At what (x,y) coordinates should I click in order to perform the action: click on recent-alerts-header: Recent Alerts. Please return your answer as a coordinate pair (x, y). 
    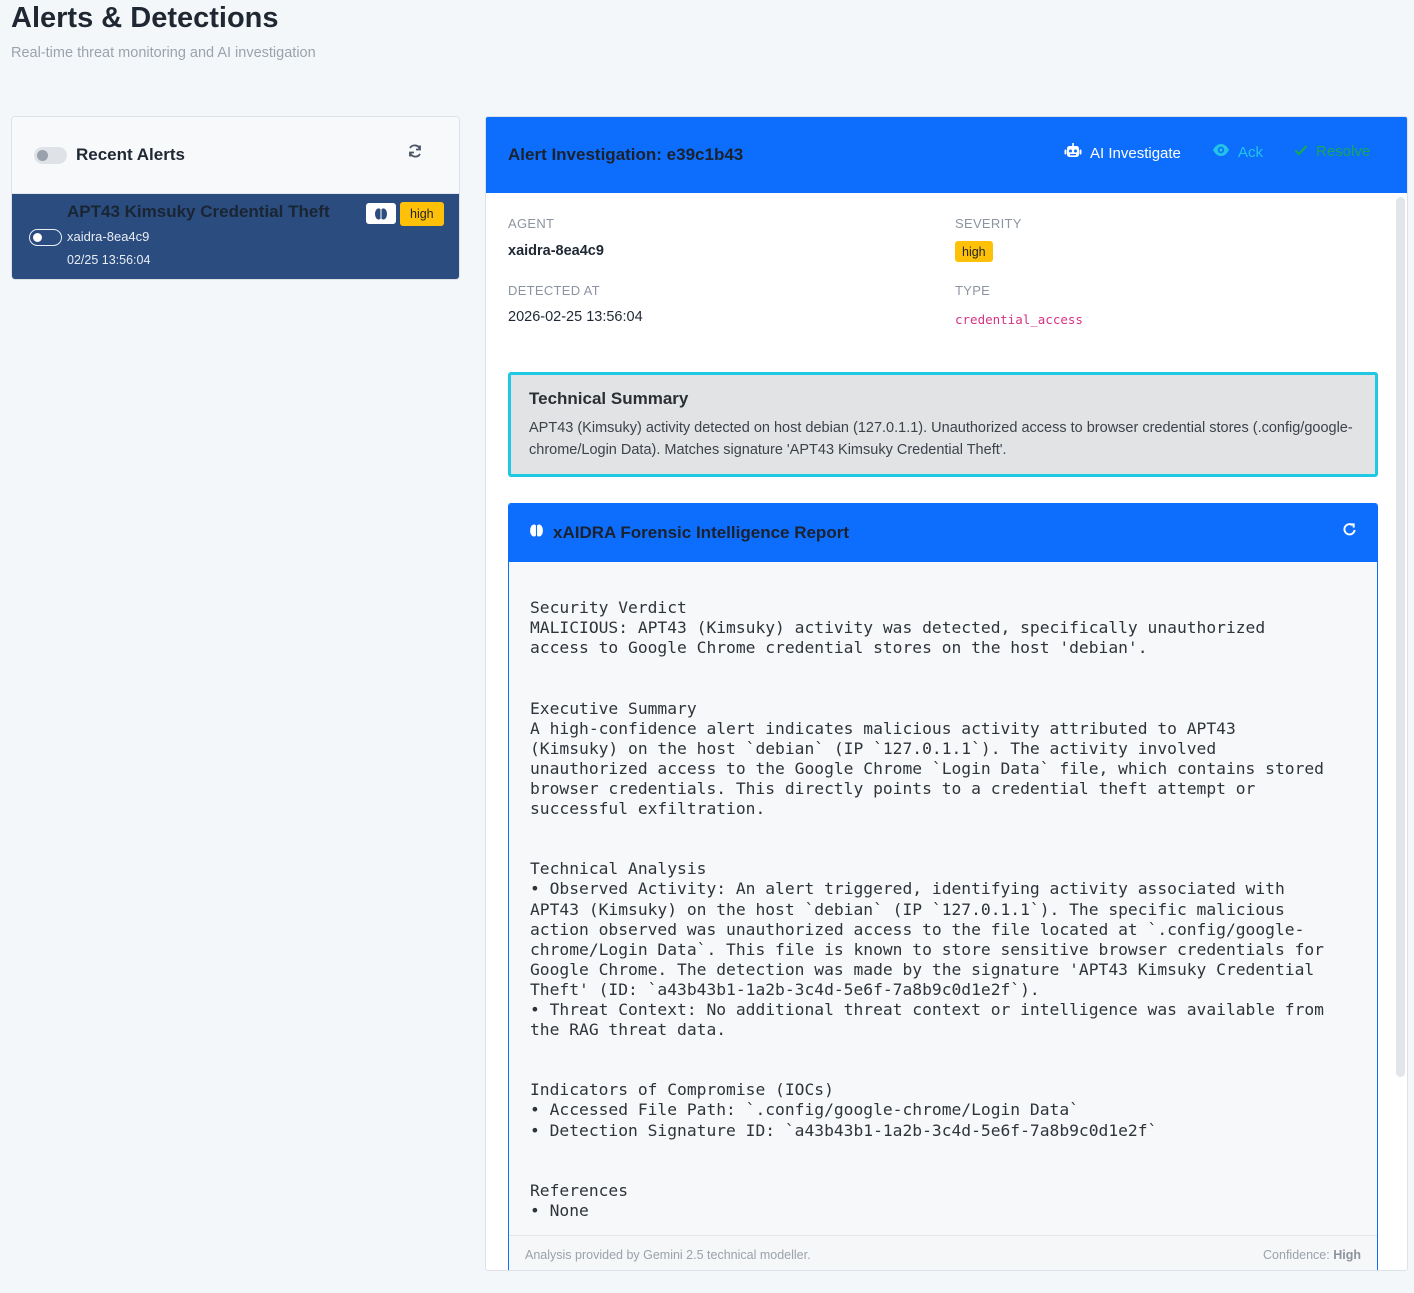
    Looking at the image, I should click on (235, 155).